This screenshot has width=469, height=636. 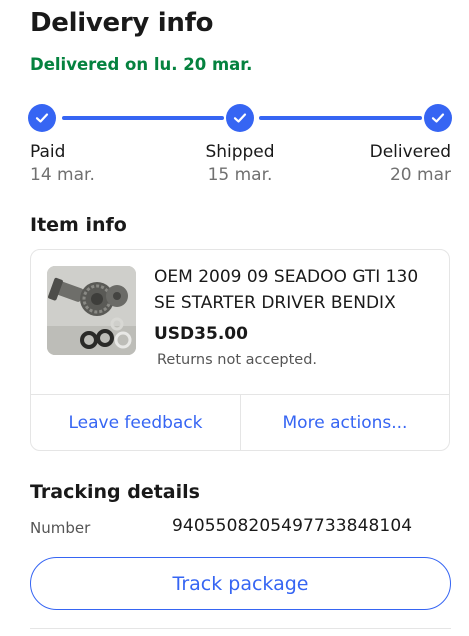 What do you see at coordinates (240, 152) in the screenshot?
I see `step-shipped-label: Shipped` at bounding box center [240, 152].